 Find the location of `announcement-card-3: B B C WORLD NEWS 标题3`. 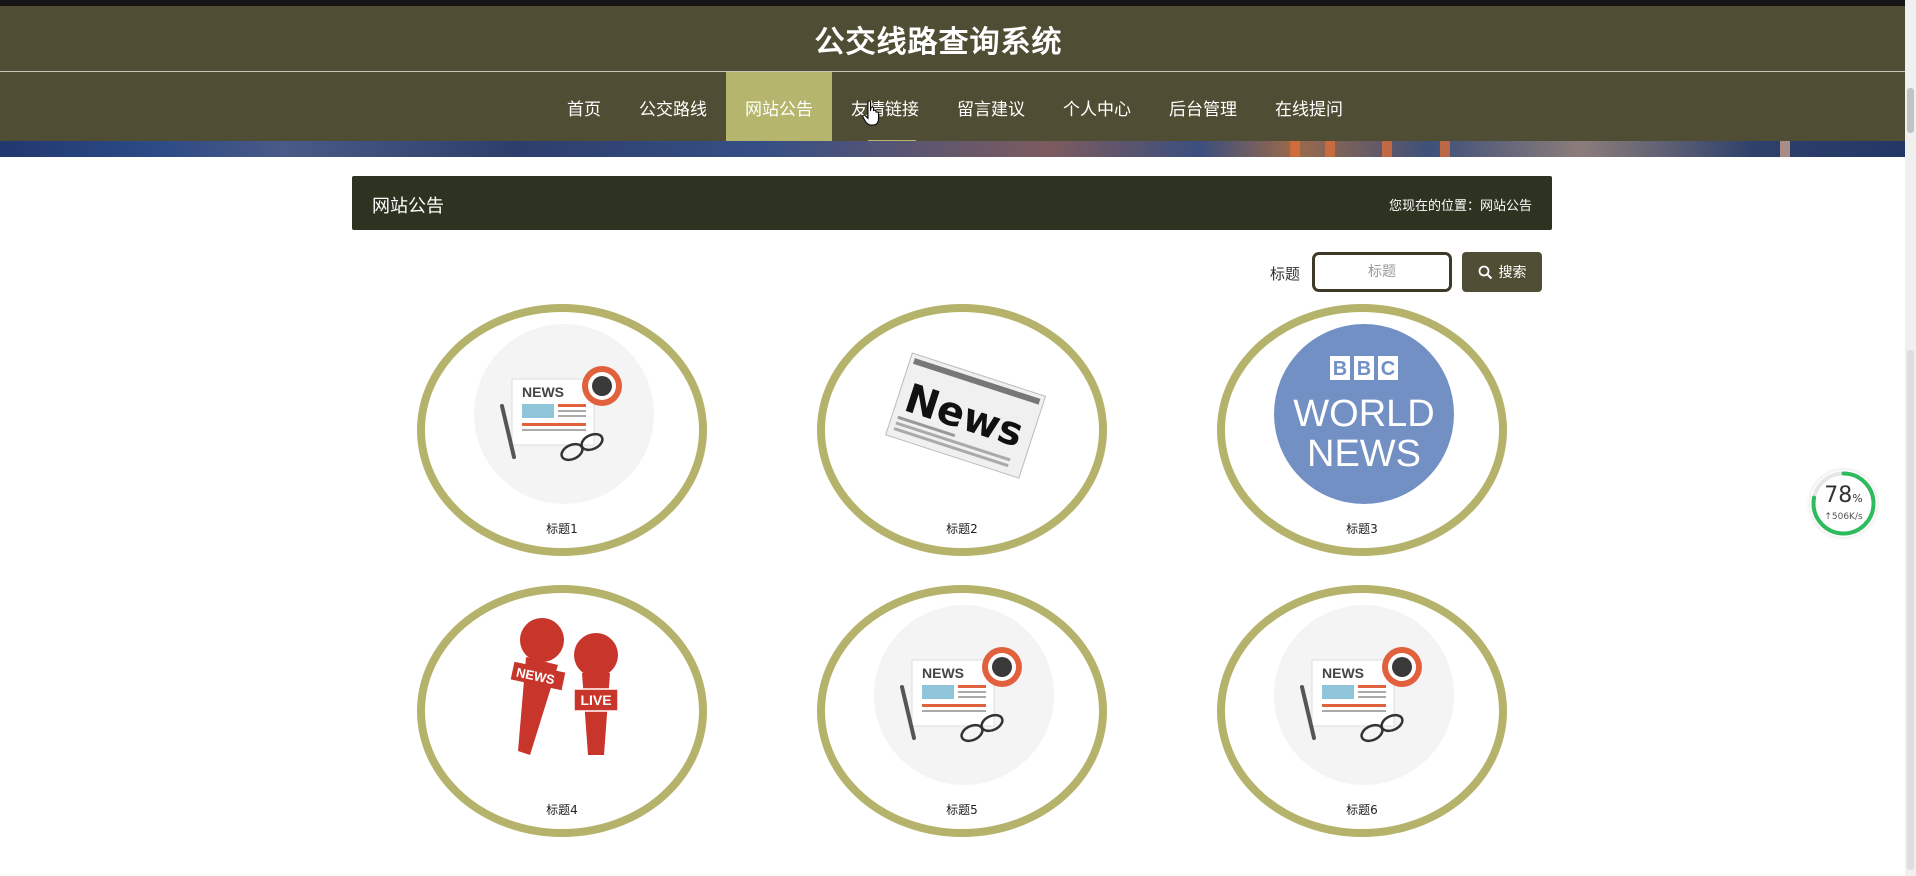

announcement-card-3: B B C WORLD NEWS 标题3 is located at coordinates (1362, 430).